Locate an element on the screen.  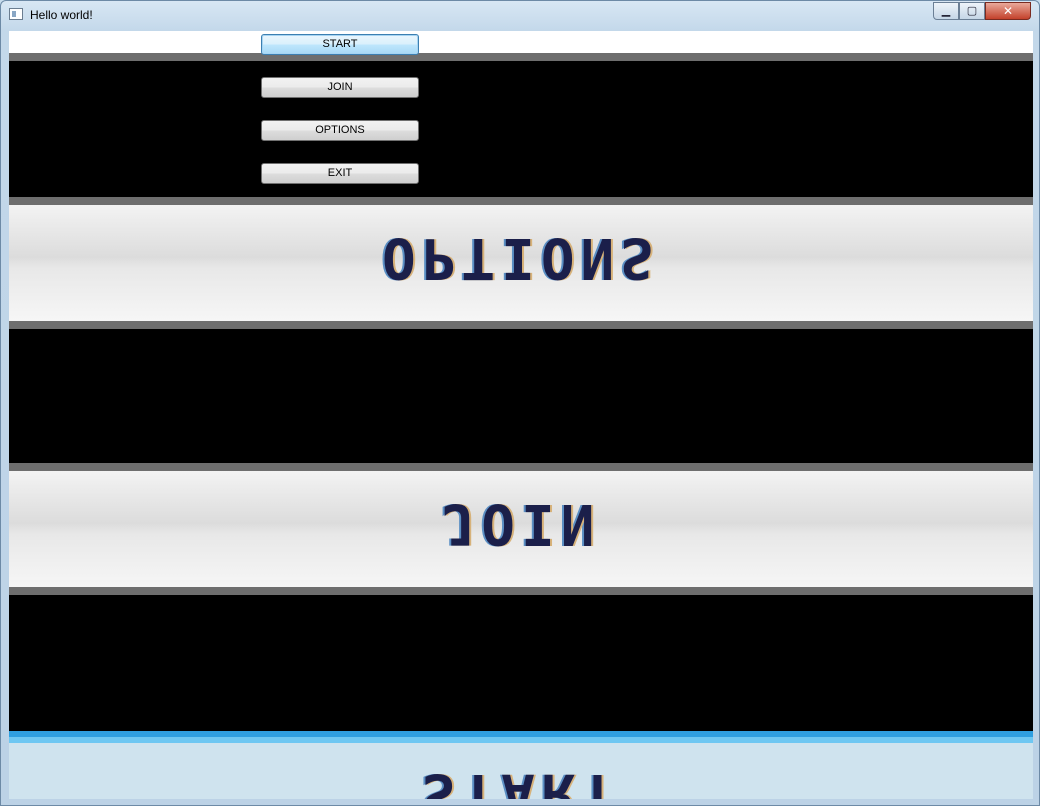
join-button: JOIN is located at coordinates (340, 87).